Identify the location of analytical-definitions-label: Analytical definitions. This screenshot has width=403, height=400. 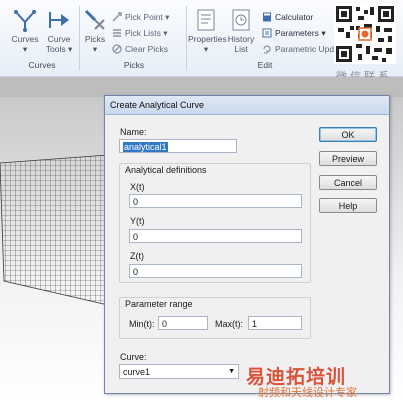
(166, 170).